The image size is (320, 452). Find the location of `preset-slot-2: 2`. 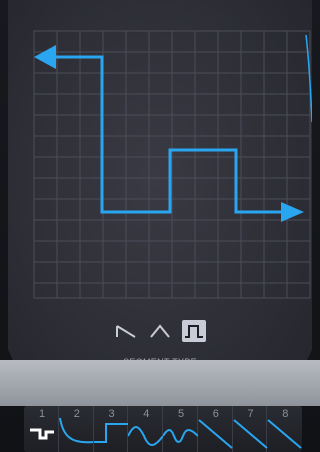

preset-slot-2: 2 is located at coordinates (76, 429).